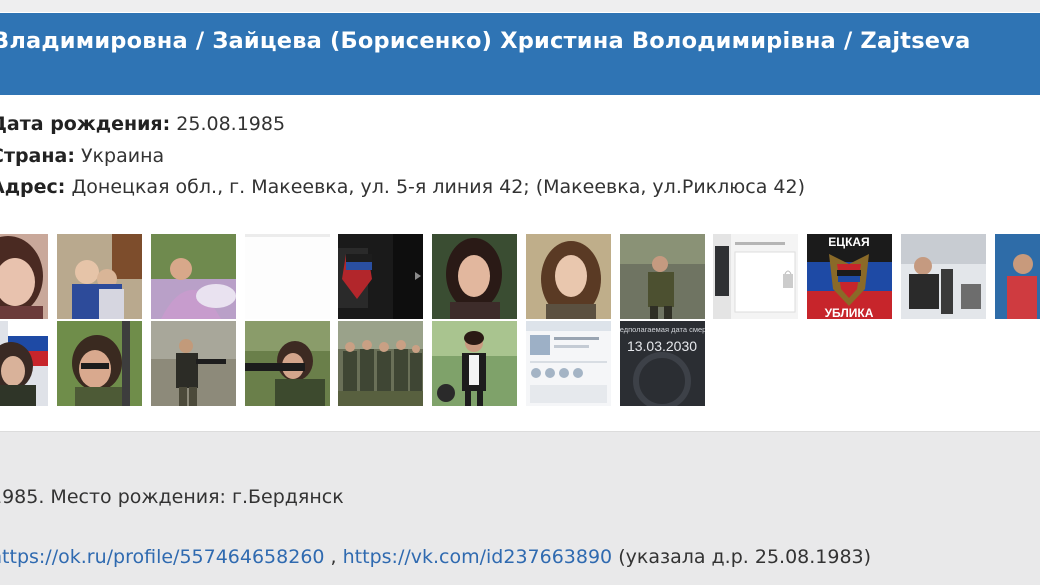  What do you see at coordinates (849, 276) in the screenshot?
I see `photo-thumbnail: ЕЦКАЯ УБЛИКА` at bounding box center [849, 276].